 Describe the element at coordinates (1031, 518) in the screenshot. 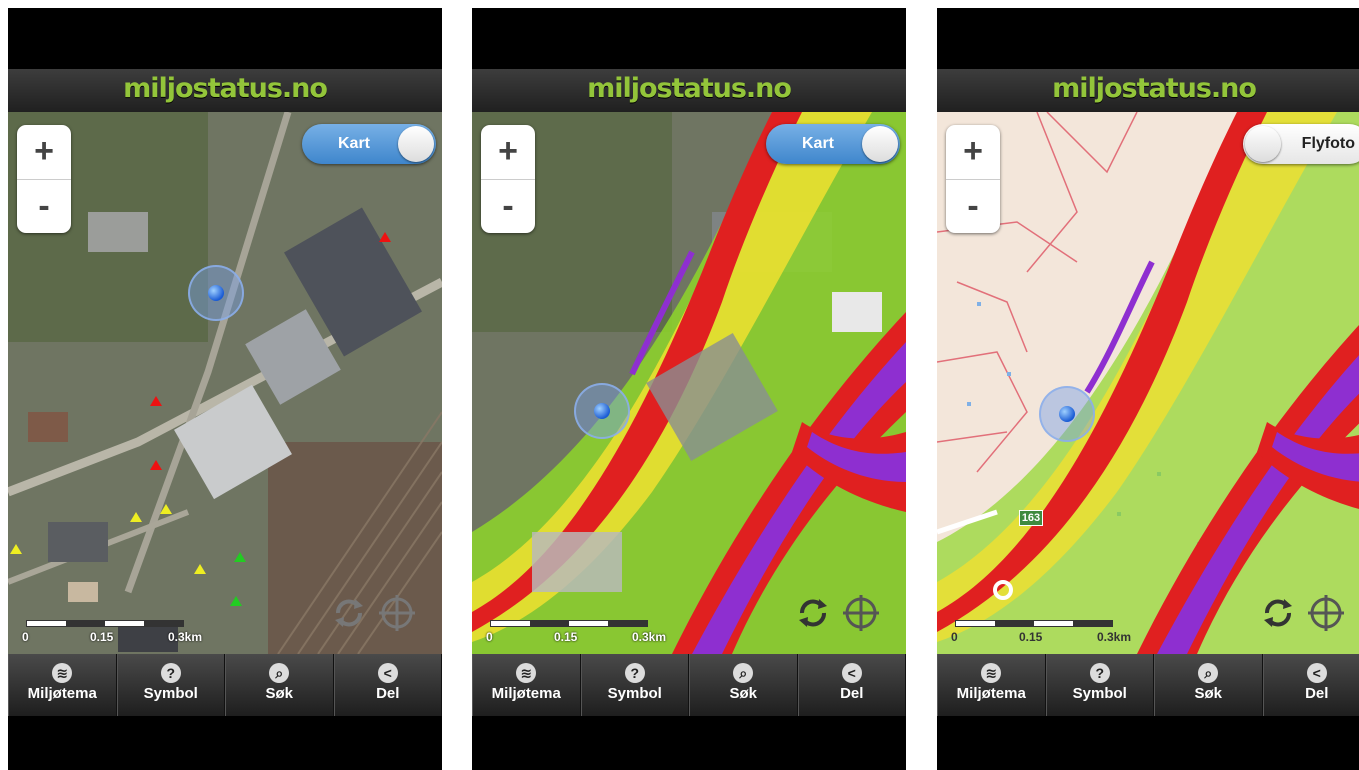

I see `road-number-label: 163` at that location.